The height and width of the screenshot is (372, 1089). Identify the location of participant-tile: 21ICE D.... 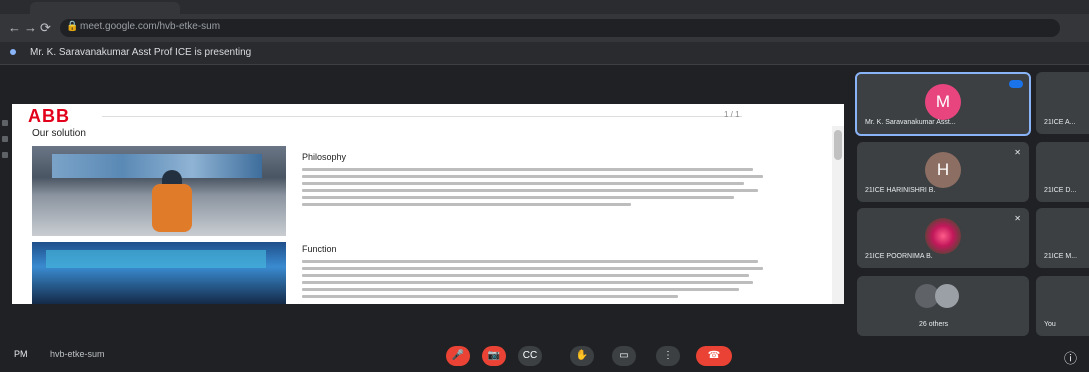
(1062, 172).